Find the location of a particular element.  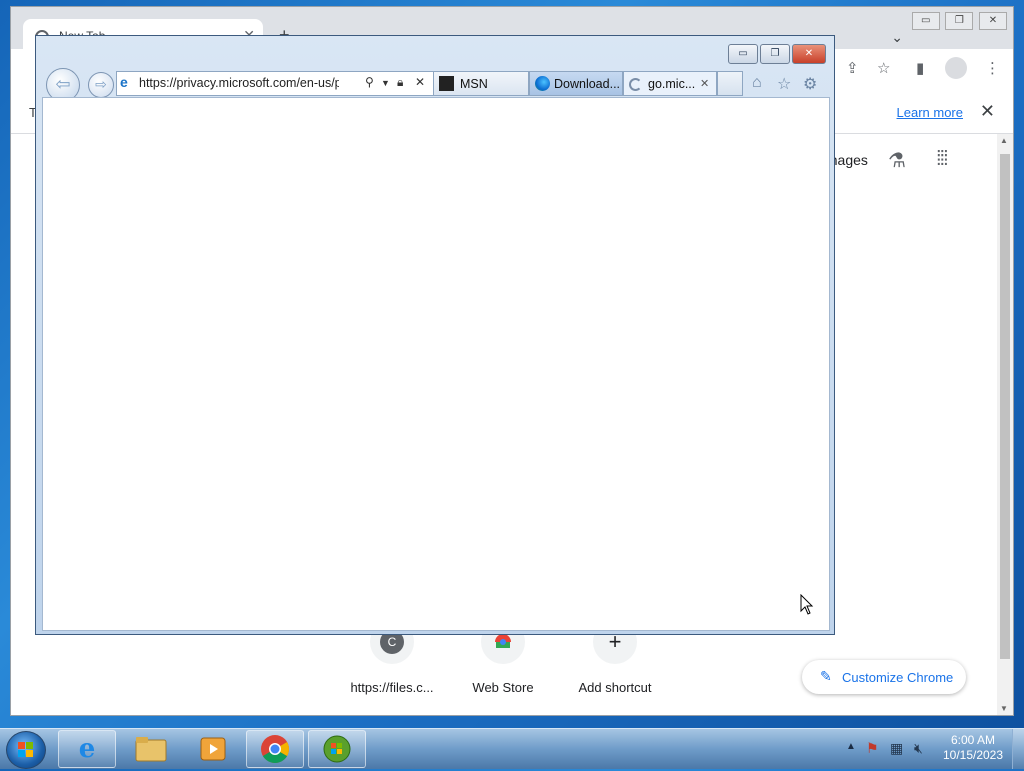

learn-more-link: Learn more is located at coordinates (930, 112).